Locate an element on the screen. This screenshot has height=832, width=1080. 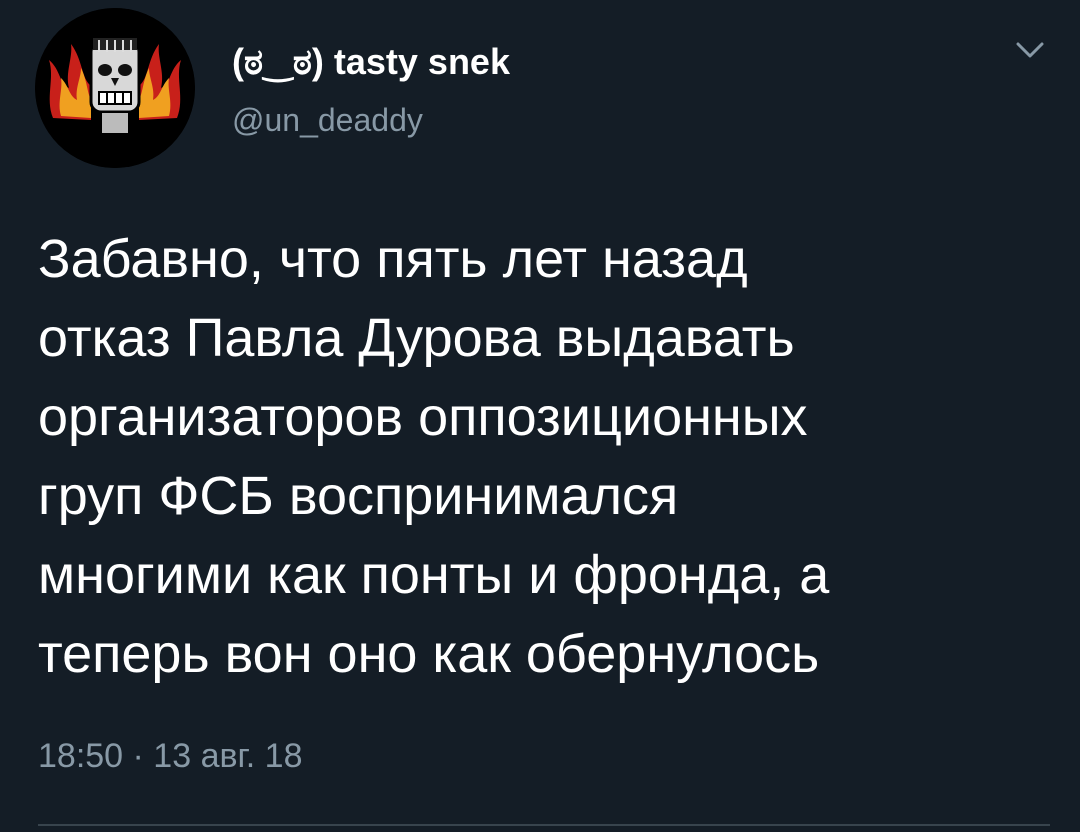
tweet-text-line: теперь вон оно как обернулось is located at coordinates (429, 654).